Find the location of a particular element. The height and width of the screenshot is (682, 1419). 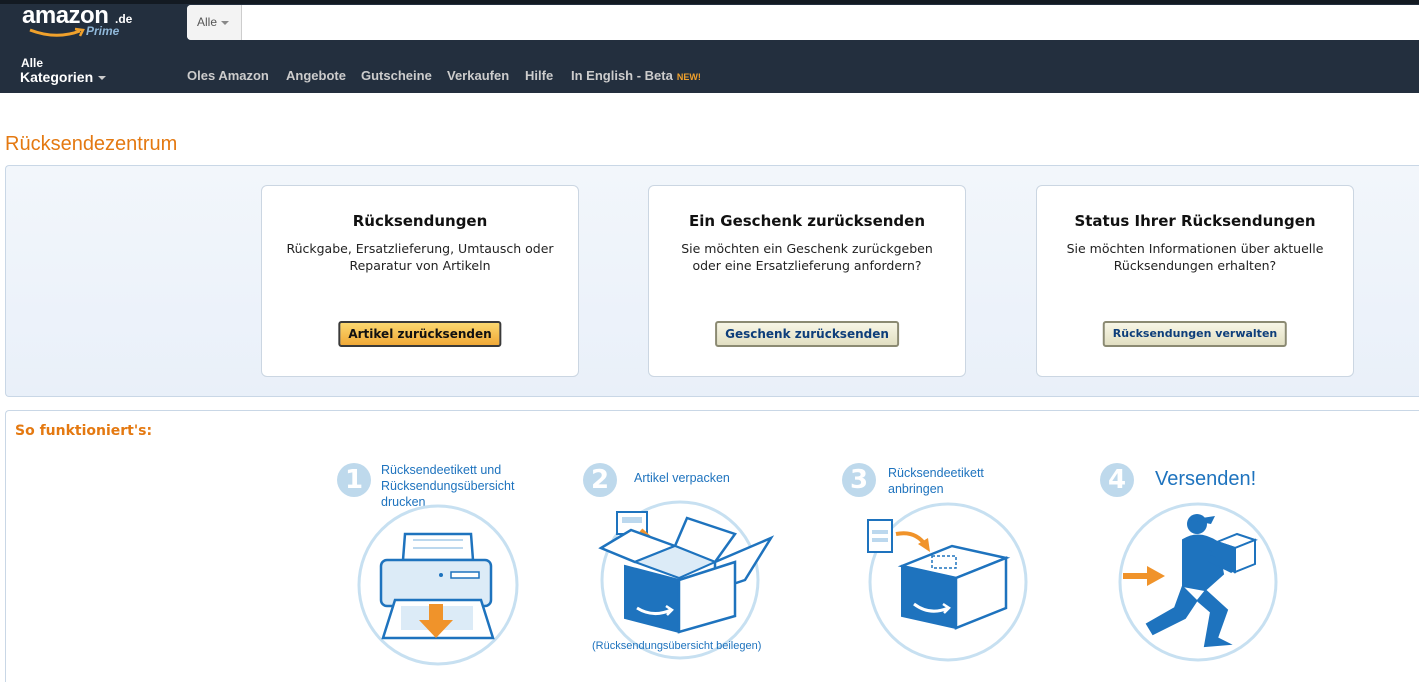

card-description-line: Sie möchten Informationen über aktuelle is located at coordinates (1195, 248).